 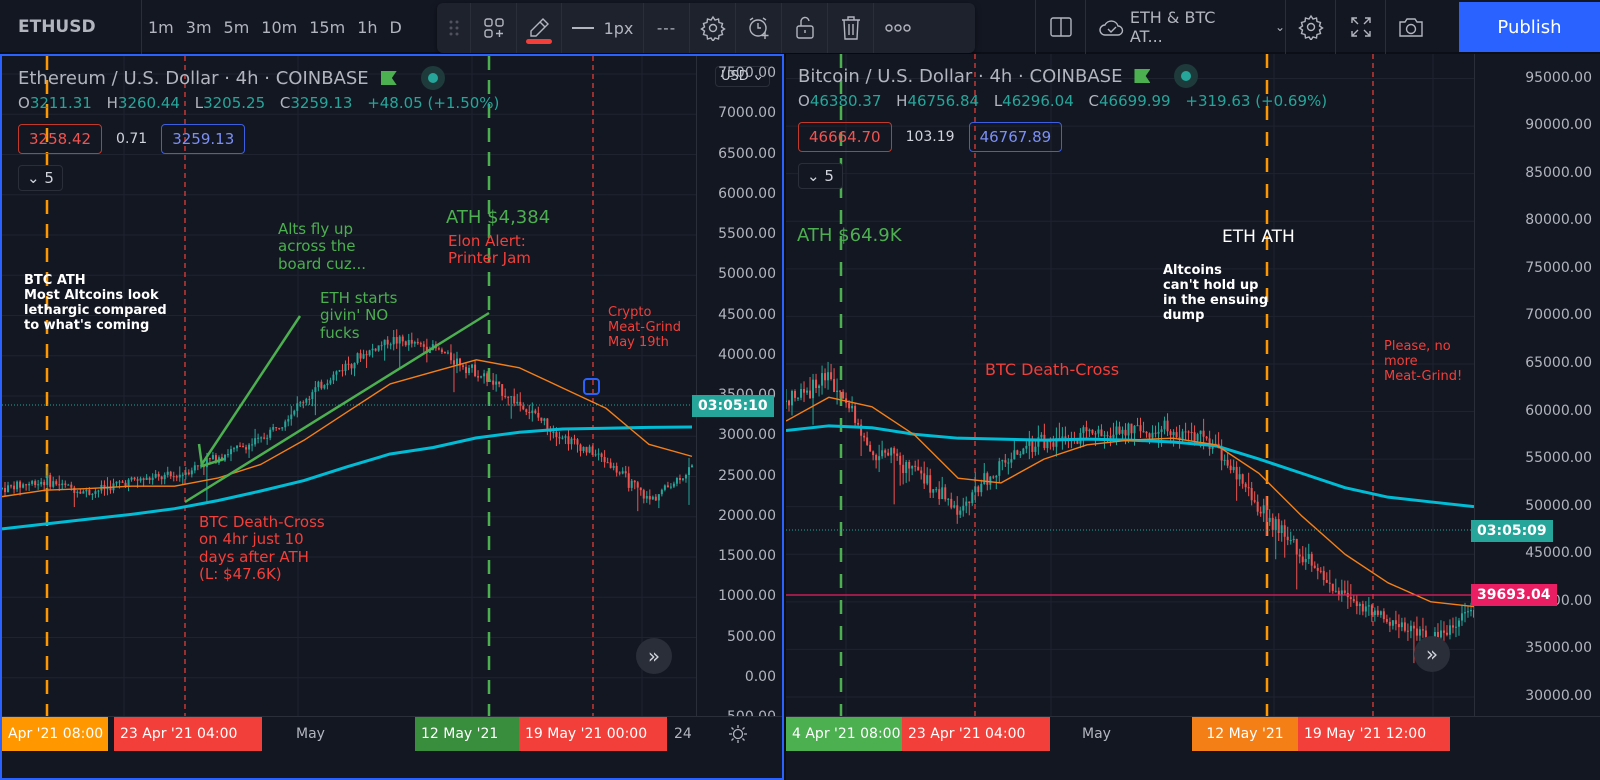 I want to click on price-tick-label: 5500.00, so click(x=747, y=234).